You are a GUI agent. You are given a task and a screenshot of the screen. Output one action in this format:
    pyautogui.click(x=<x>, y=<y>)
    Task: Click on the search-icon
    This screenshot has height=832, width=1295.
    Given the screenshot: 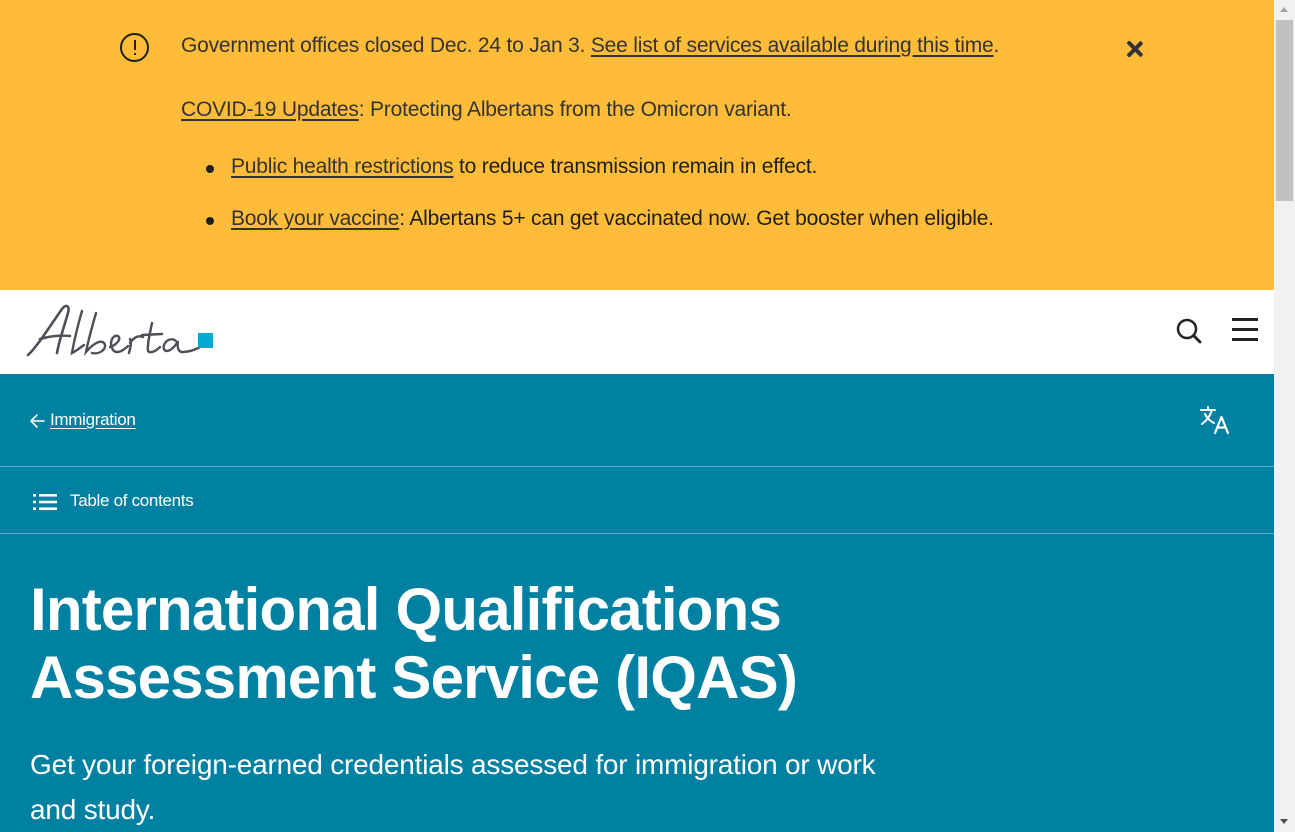 What is the action you would take?
    pyautogui.click(x=1189, y=331)
    